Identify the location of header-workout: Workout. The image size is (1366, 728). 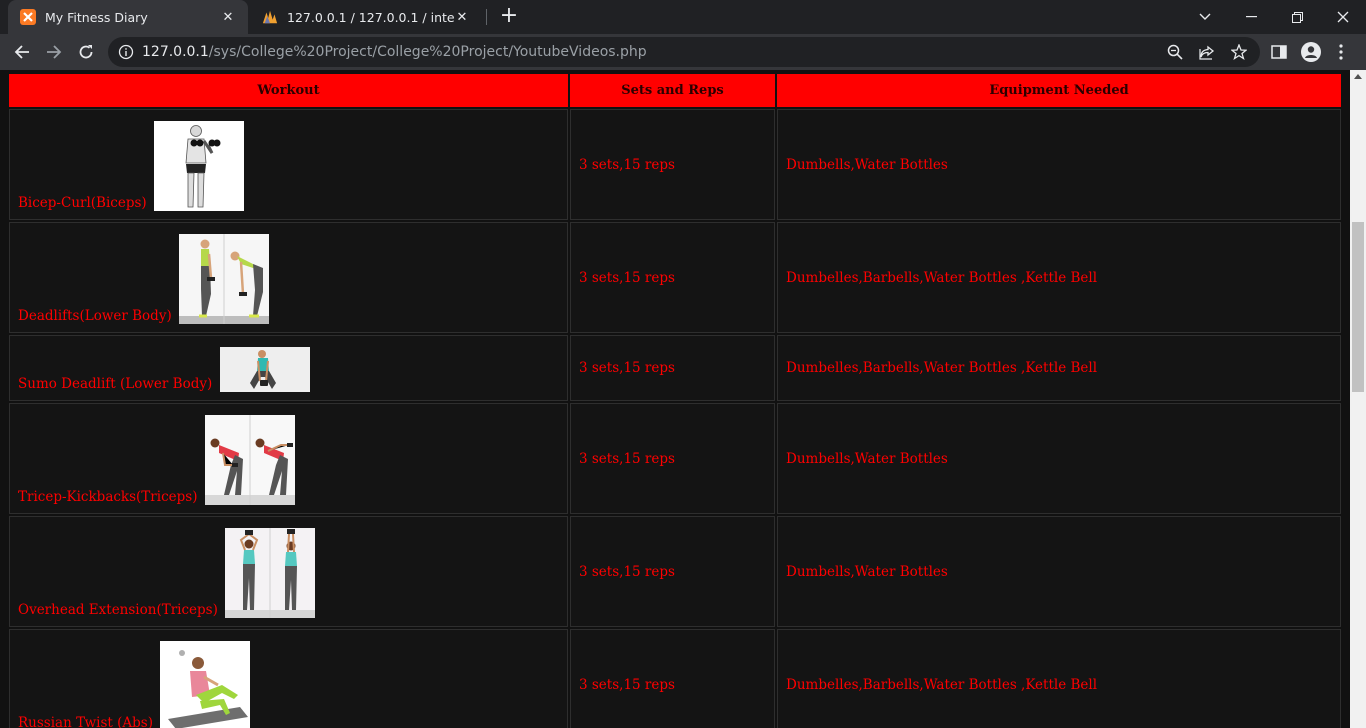
(288, 90).